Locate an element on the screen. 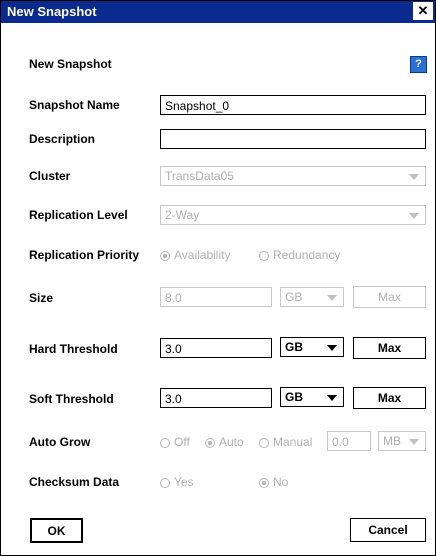 This screenshot has height=556, width=436. ok-button: OK is located at coordinates (56, 530).